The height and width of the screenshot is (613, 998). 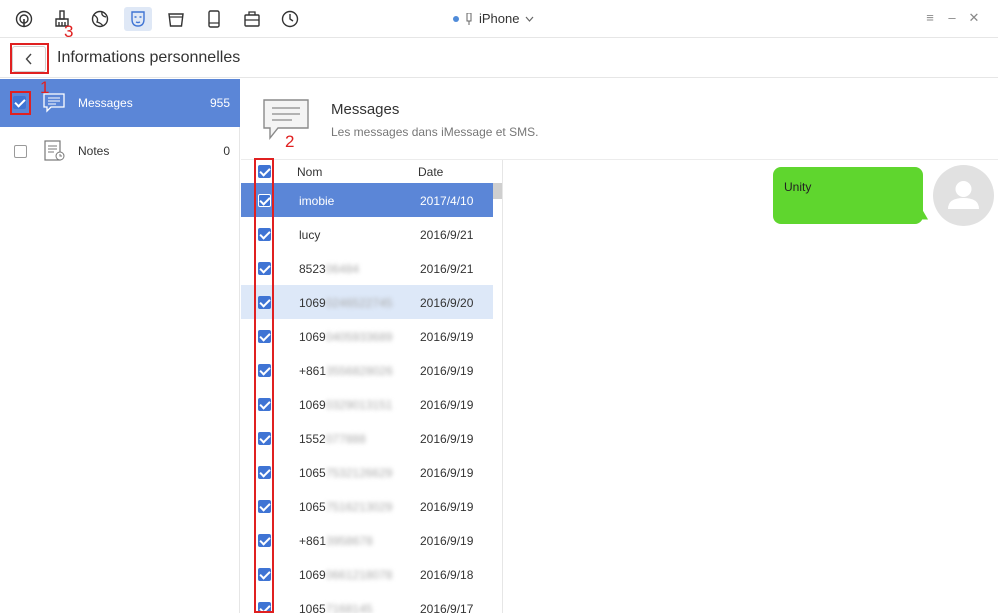 I want to click on contact-name-blurred: 0405933689, so click(x=359, y=337).